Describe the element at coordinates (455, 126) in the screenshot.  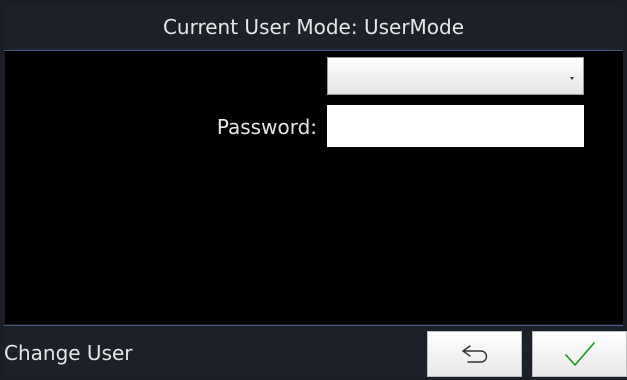
I see `password-input` at that location.